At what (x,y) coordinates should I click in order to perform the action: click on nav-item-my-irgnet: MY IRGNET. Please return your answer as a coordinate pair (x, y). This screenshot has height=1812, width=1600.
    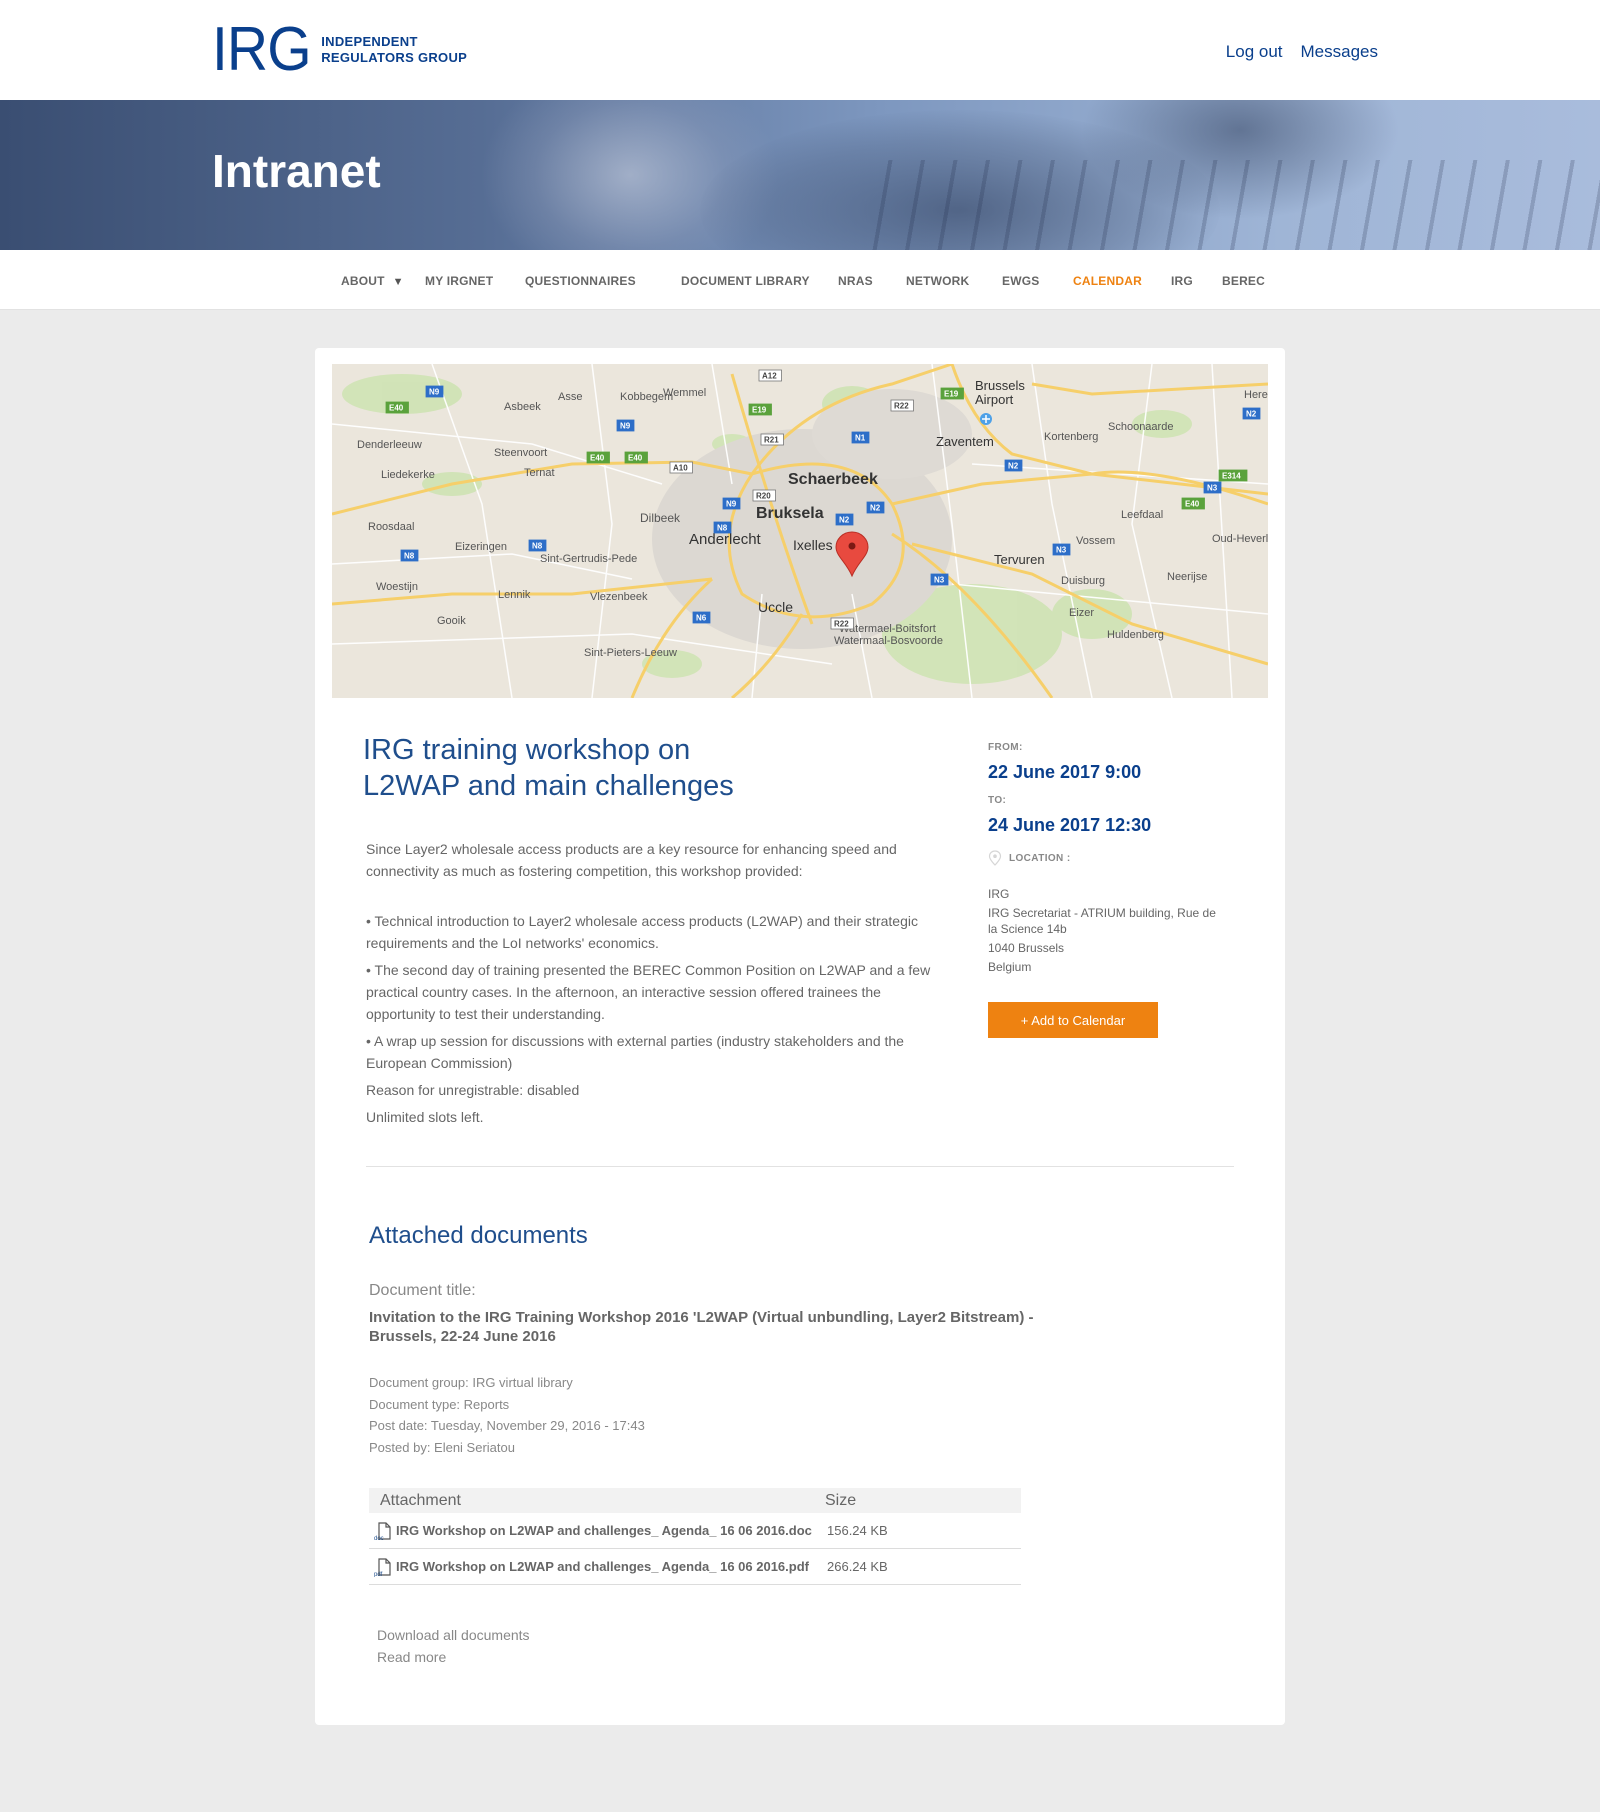
    Looking at the image, I should click on (459, 281).